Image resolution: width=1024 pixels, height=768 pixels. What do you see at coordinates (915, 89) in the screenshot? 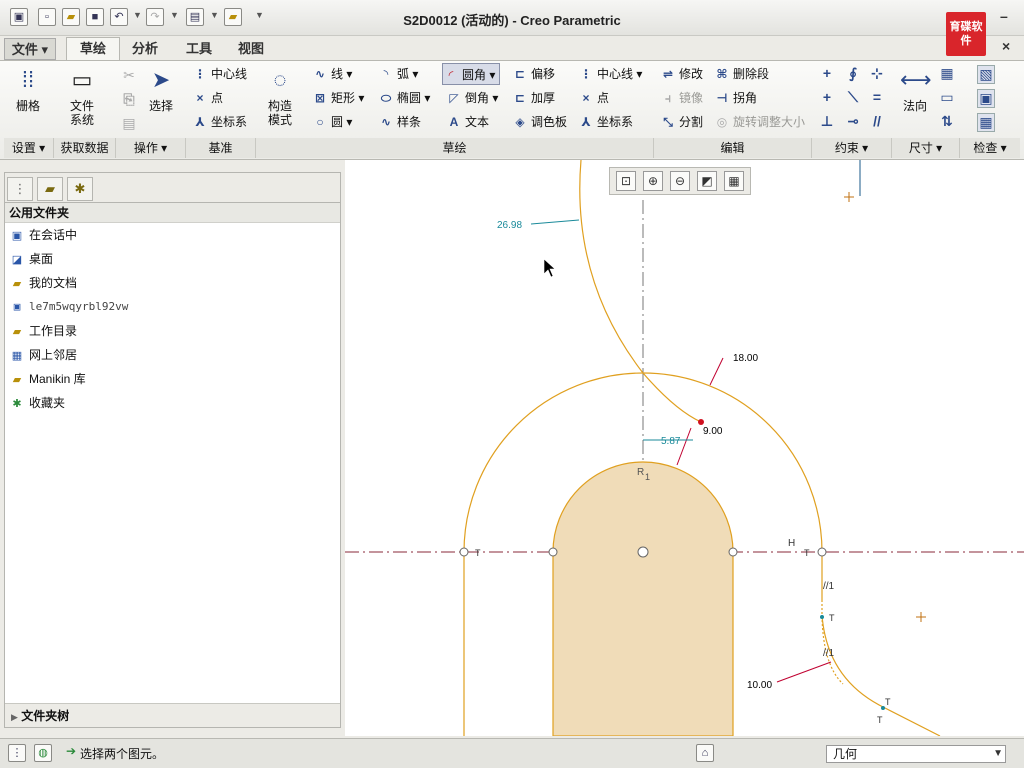
I see `normal-dimension-button: ⟷ 法向` at bounding box center [915, 89].